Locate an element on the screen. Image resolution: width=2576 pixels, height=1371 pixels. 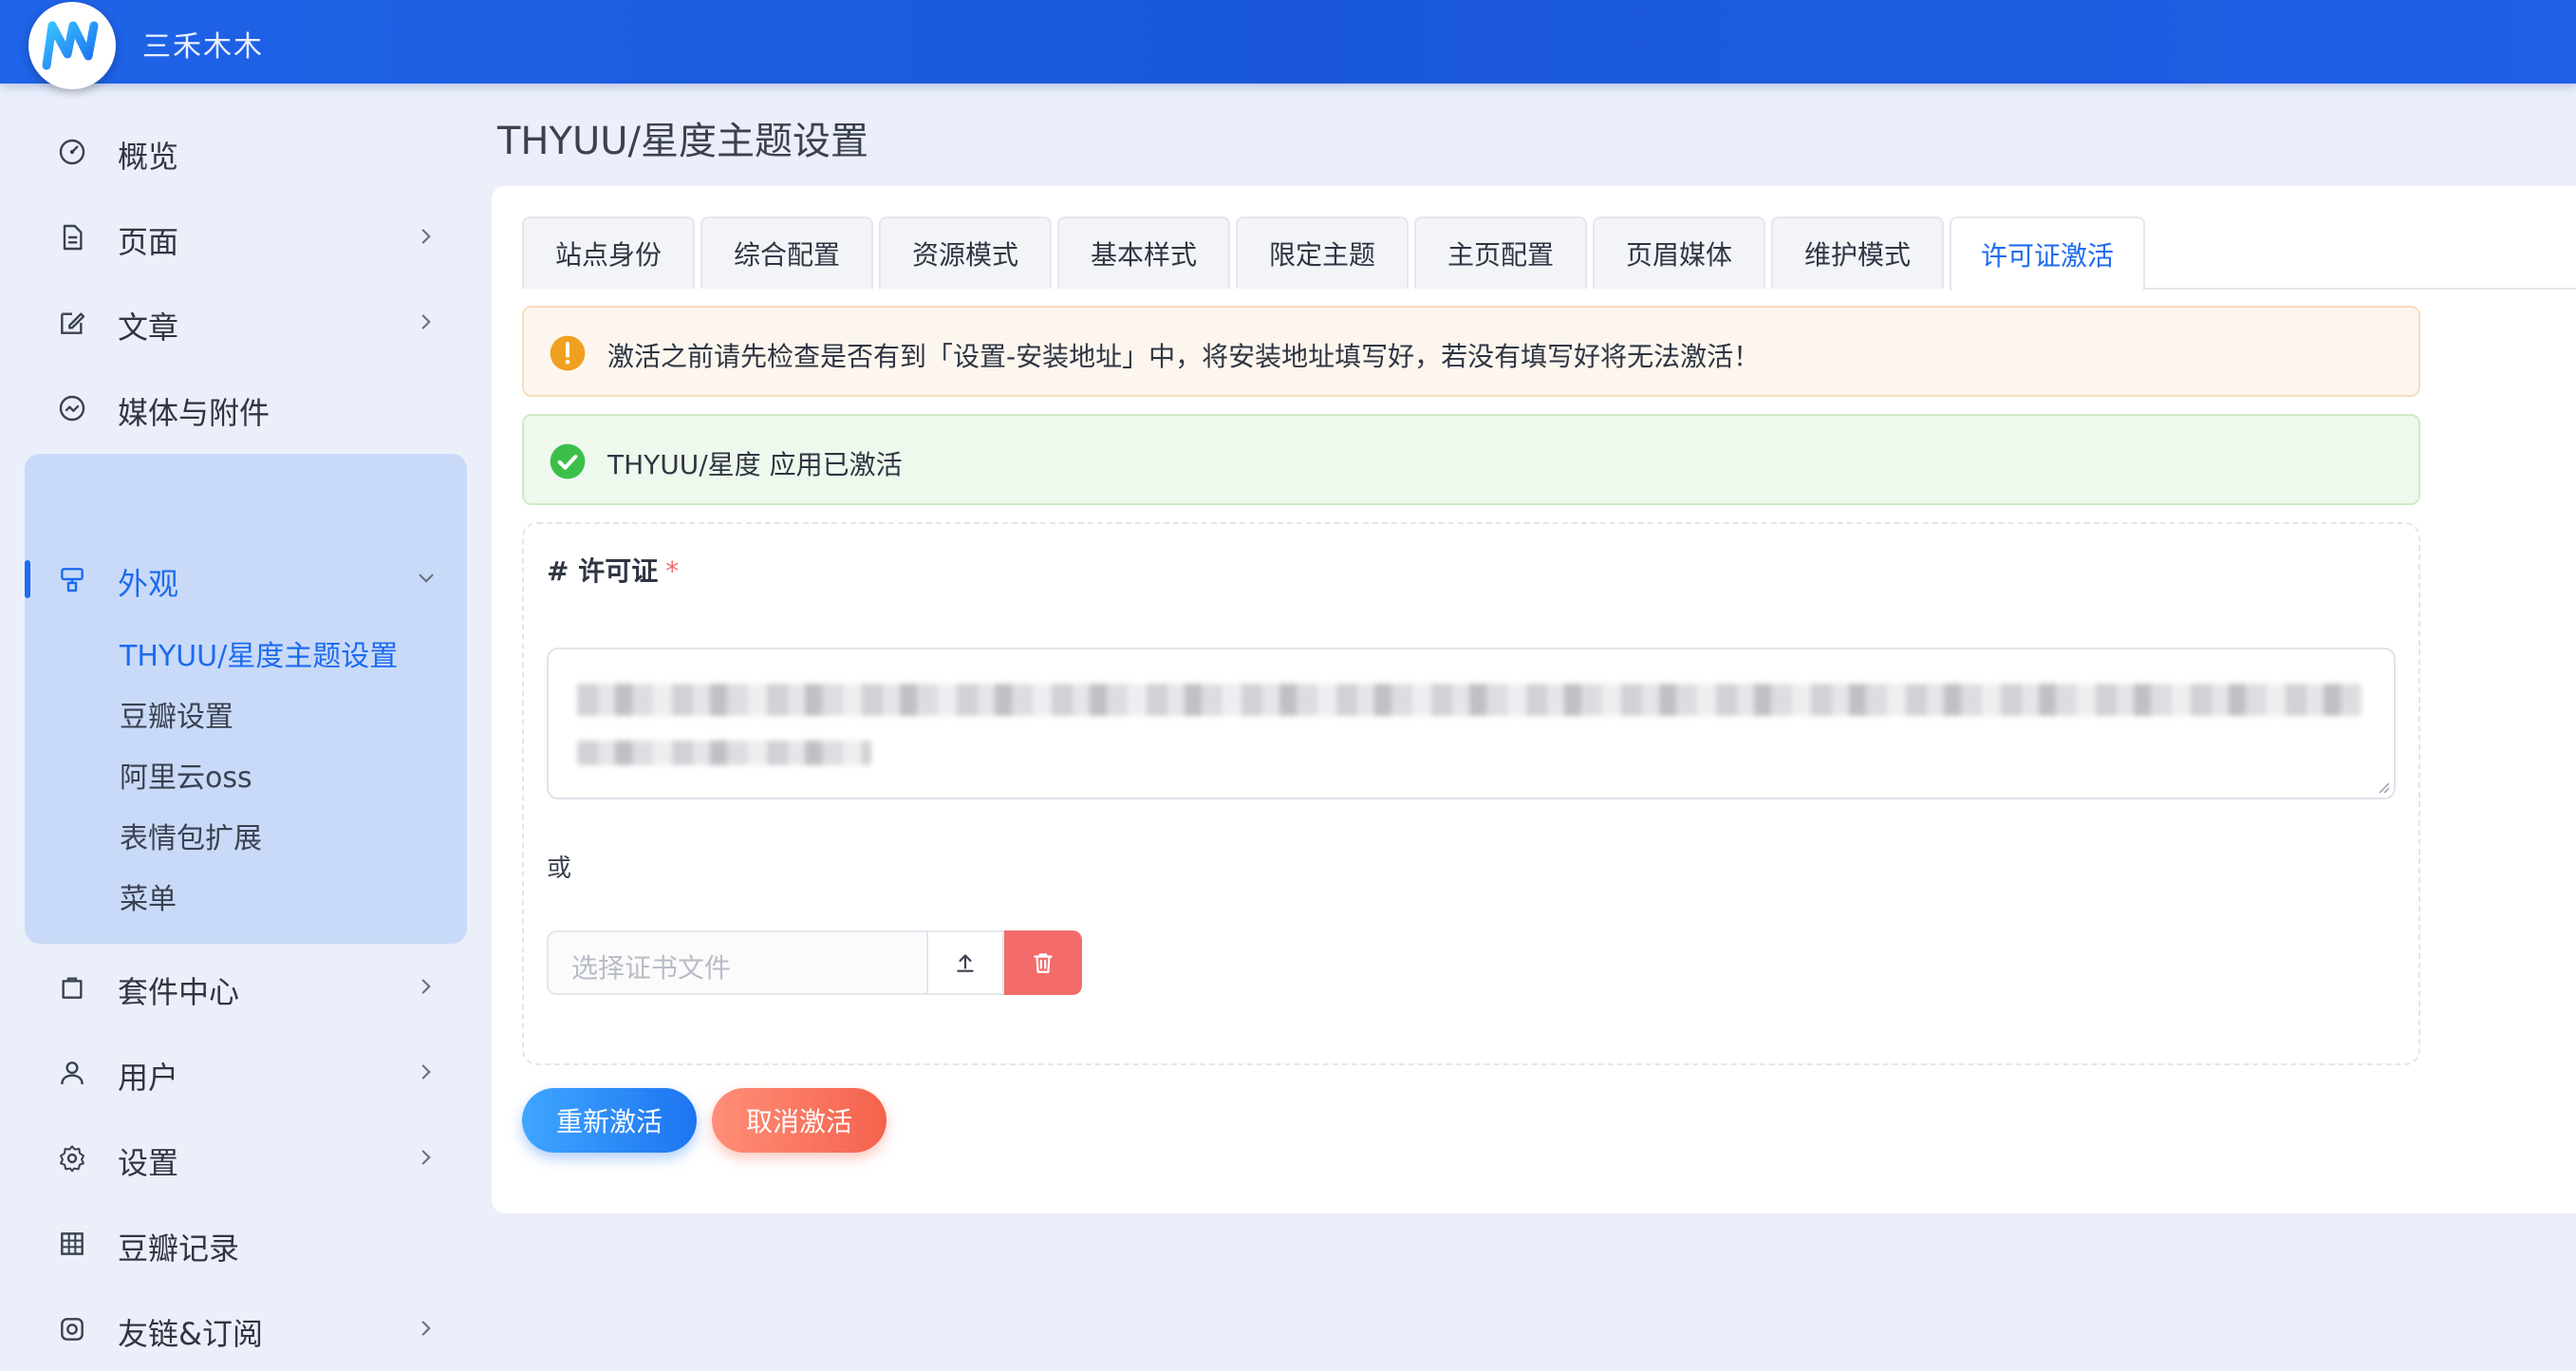
sidebar-item-posts: 文章 is located at coordinates (246, 323).